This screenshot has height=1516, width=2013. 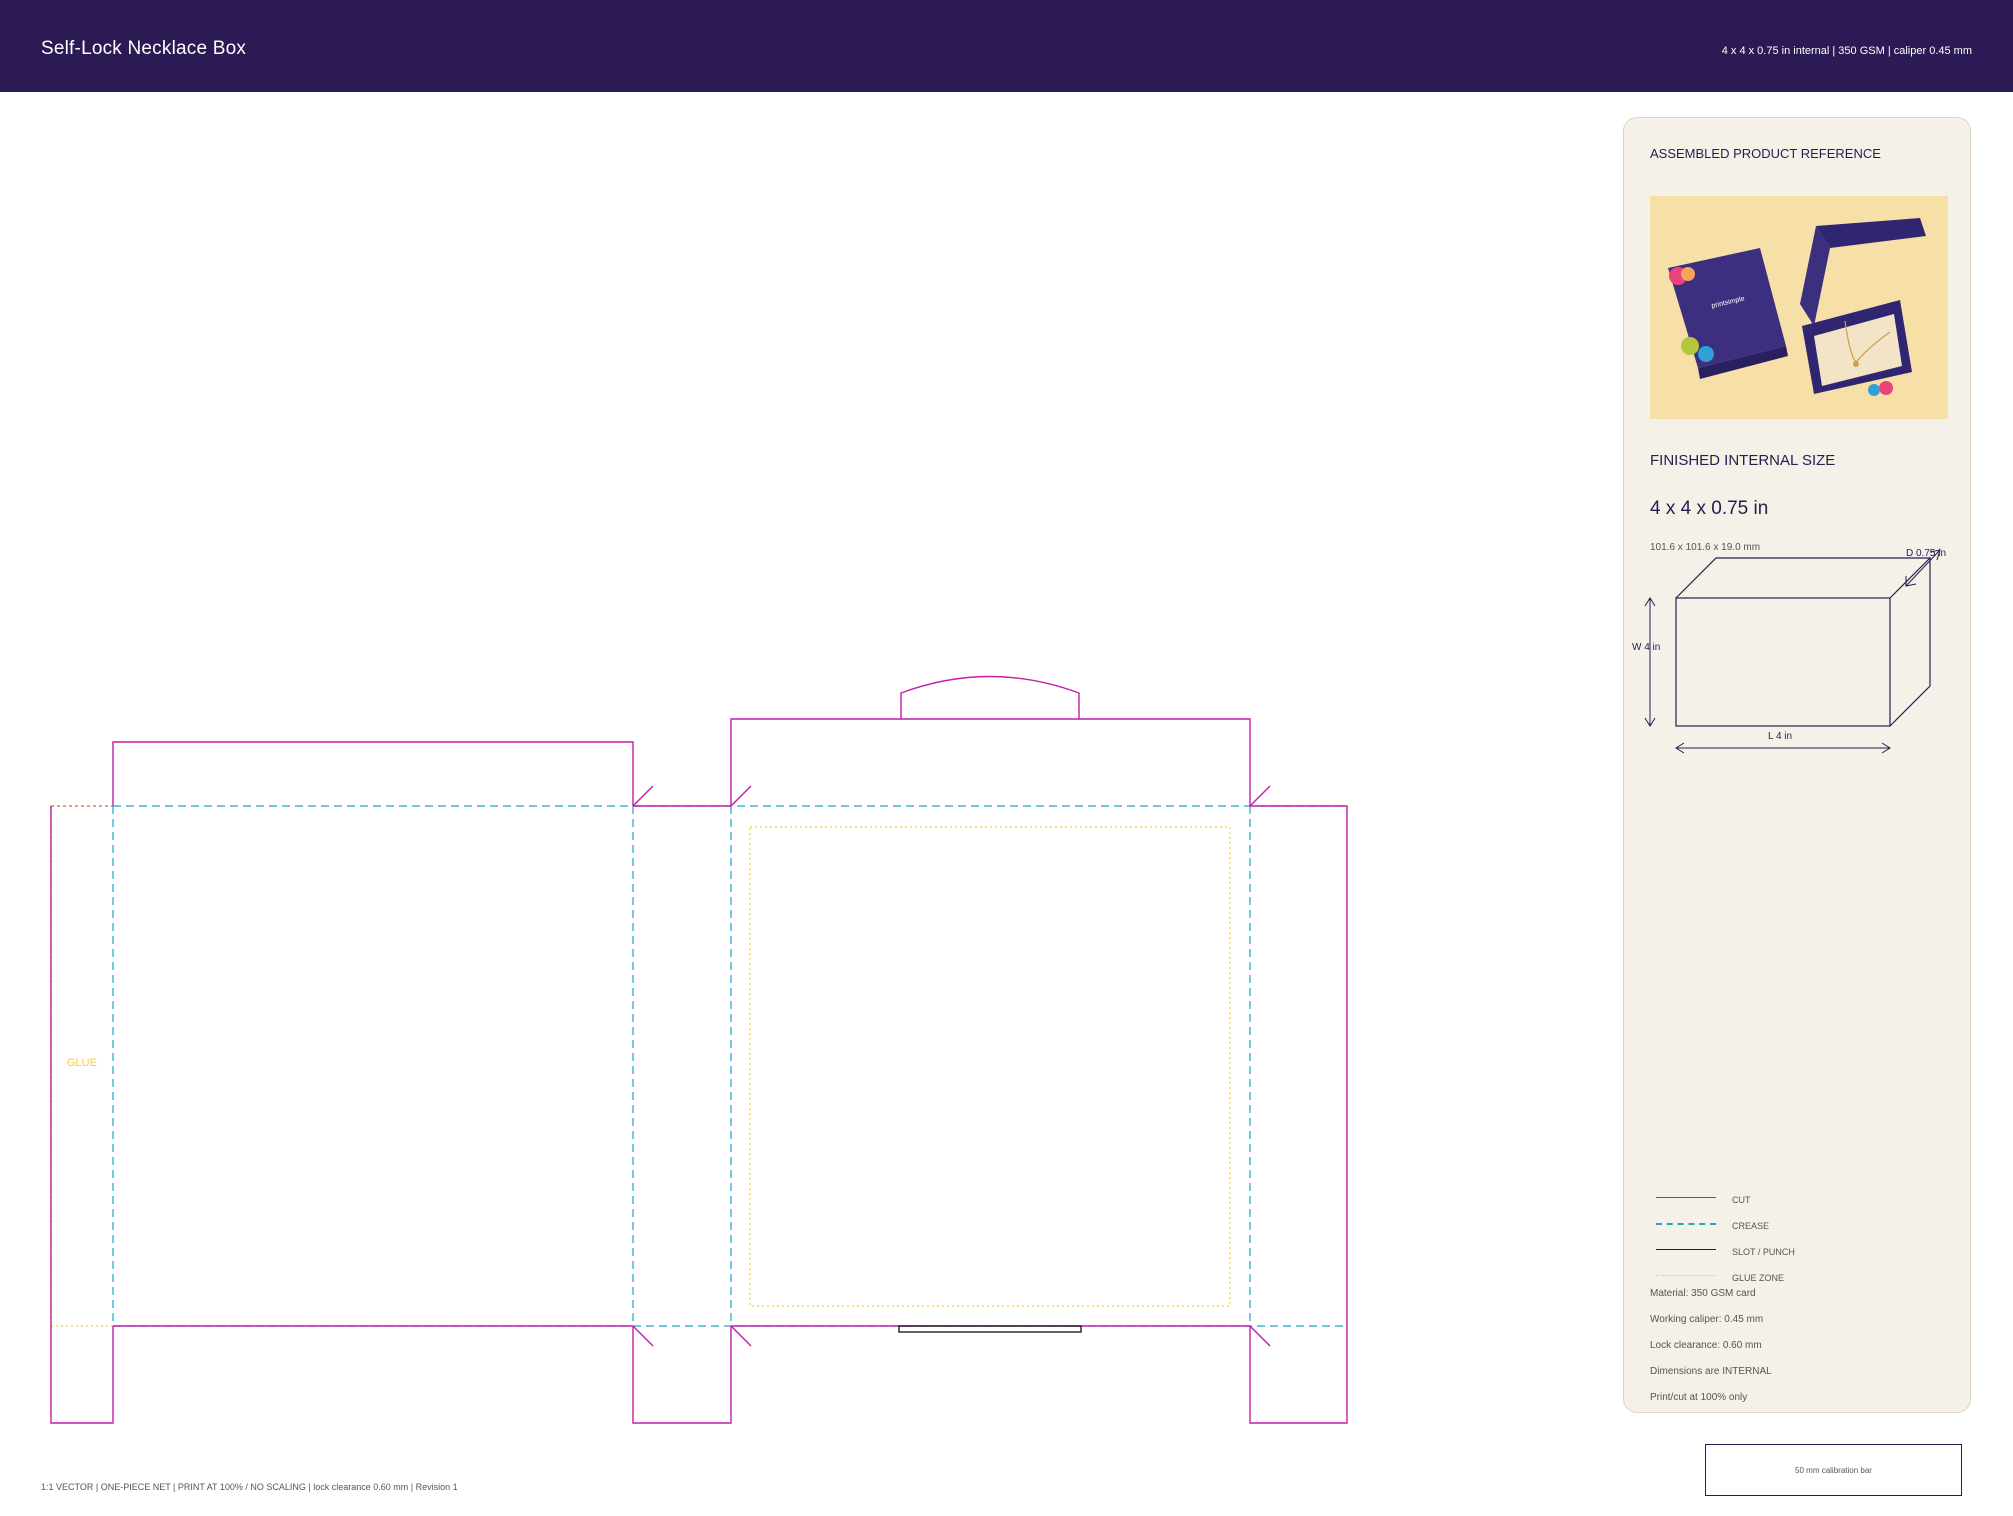 What do you see at coordinates (82, 1063) in the screenshot?
I see `glue-label: GLUE` at bounding box center [82, 1063].